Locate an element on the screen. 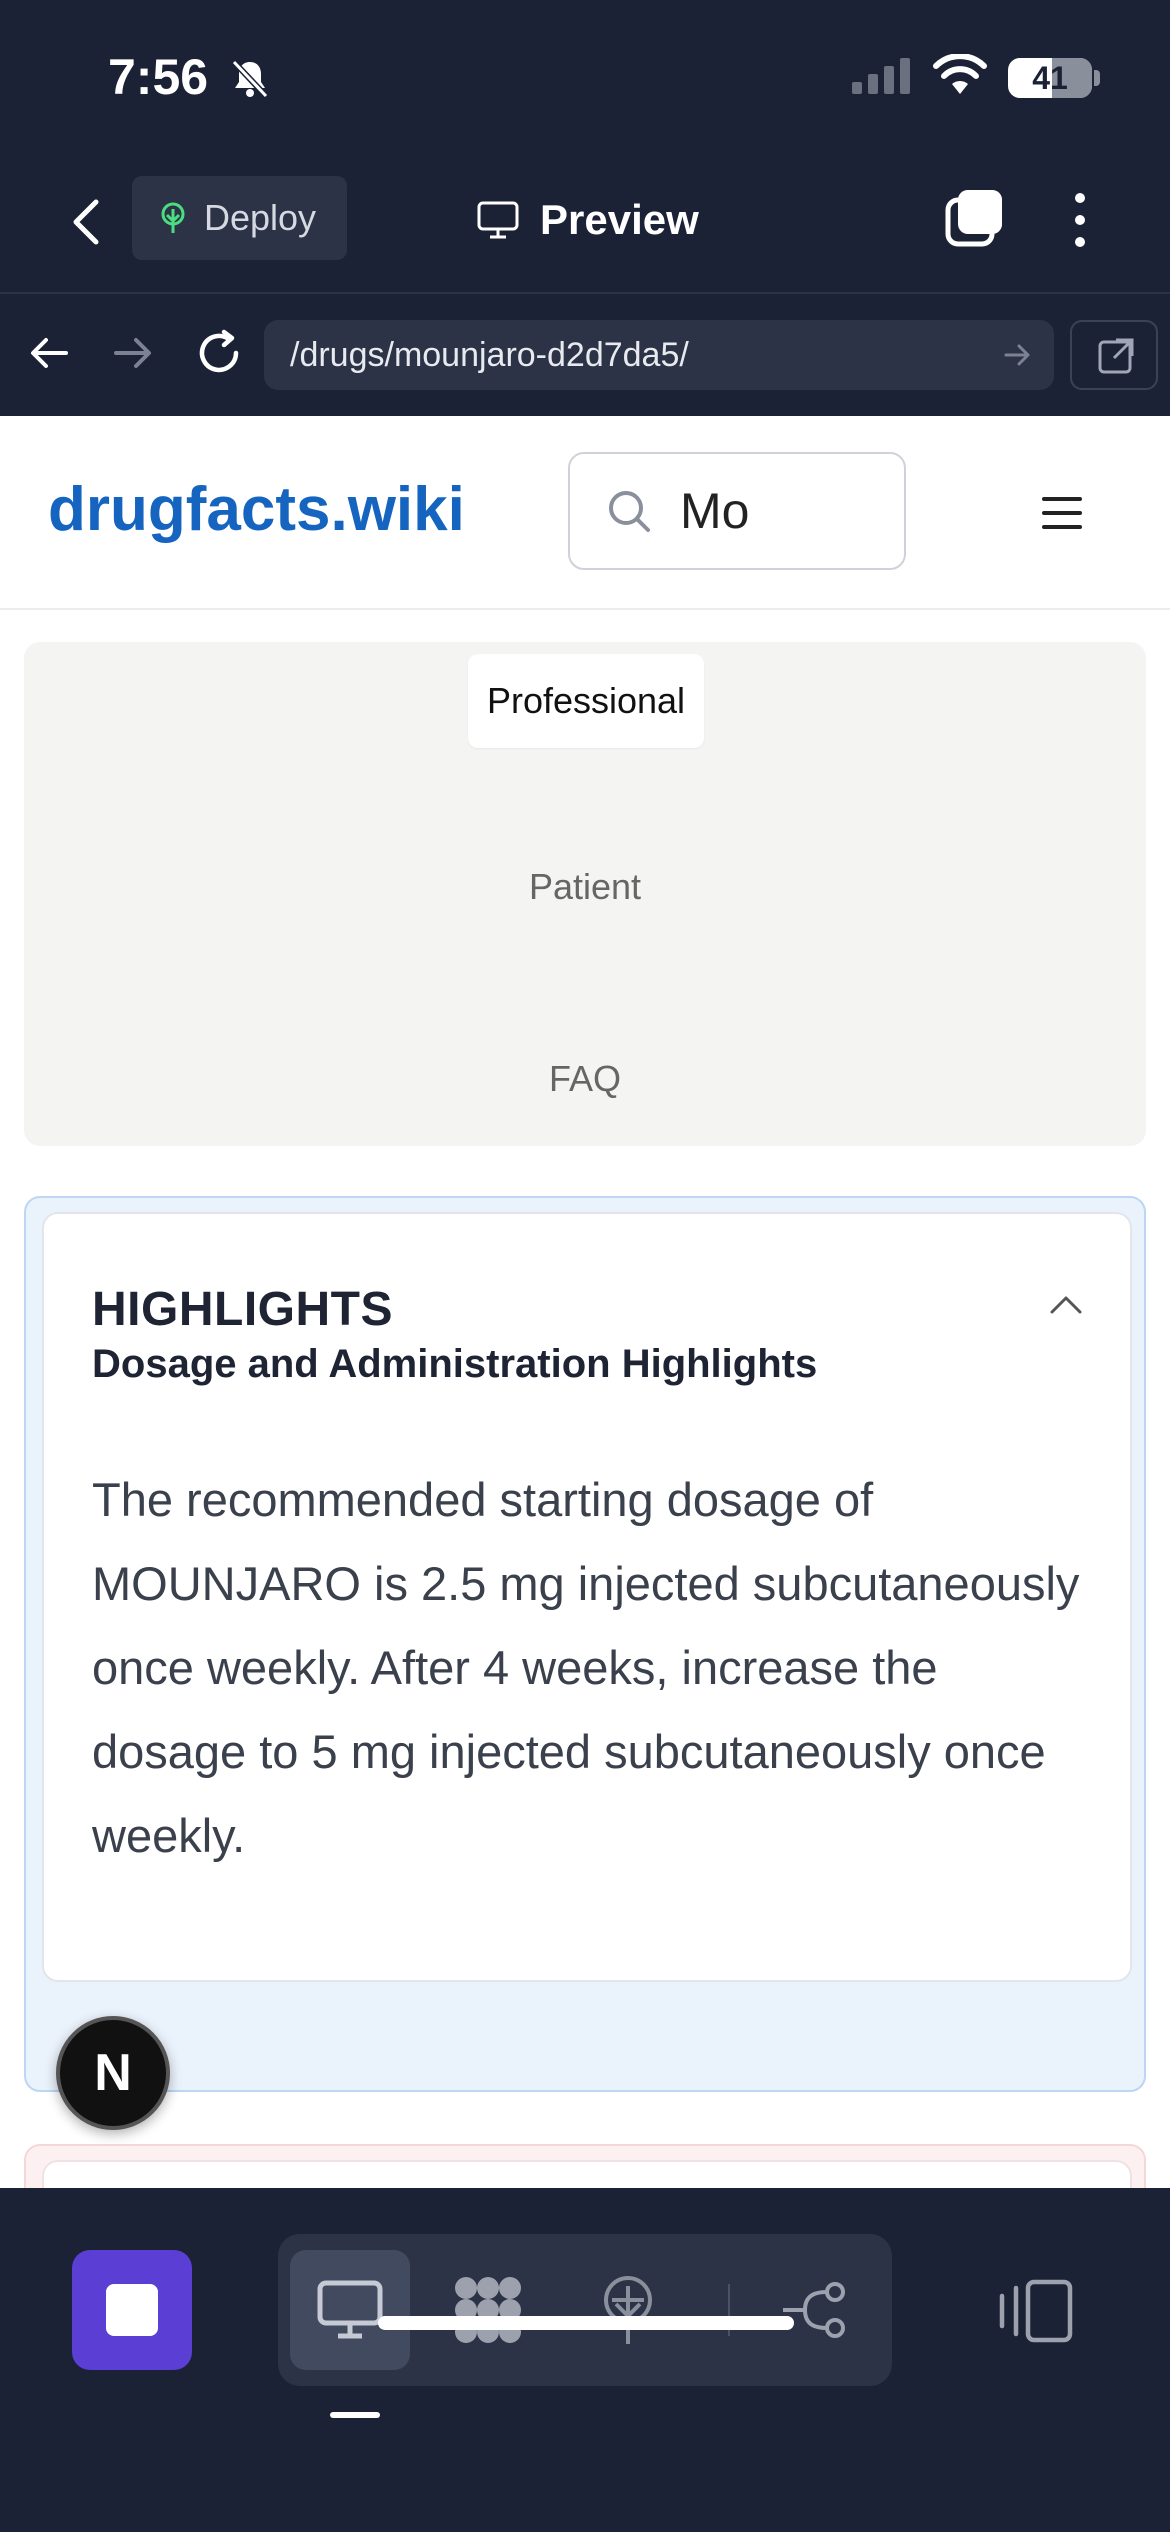 This screenshot has height=2532, width=1170. site-logo: drugfacts.wiki is located at coordinates (256, 509).